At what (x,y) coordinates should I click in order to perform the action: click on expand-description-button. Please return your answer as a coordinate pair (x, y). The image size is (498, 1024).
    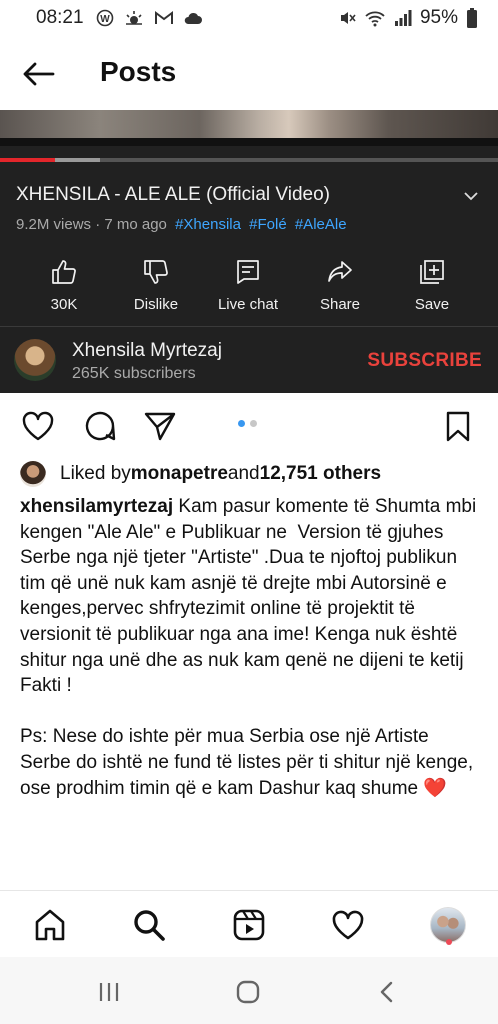
    Looking at the image, I should click on (471, 196).